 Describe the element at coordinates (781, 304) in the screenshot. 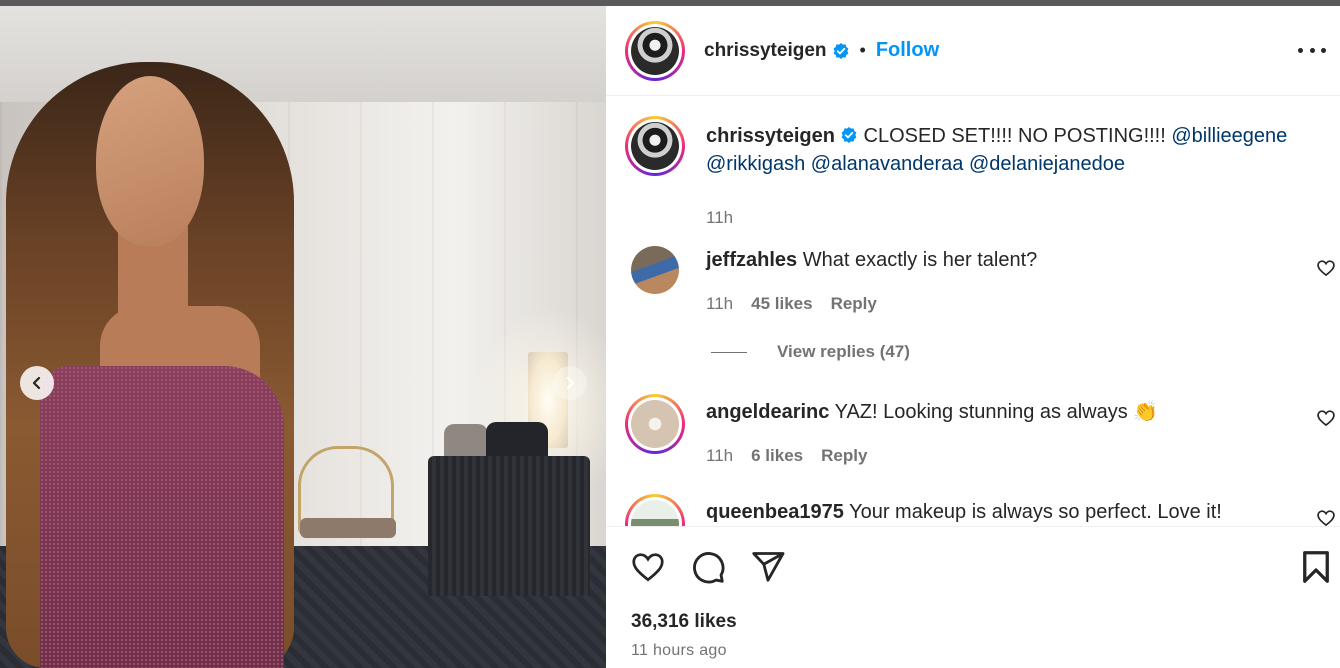

I see `comment-likes: 45 likes` at that location.